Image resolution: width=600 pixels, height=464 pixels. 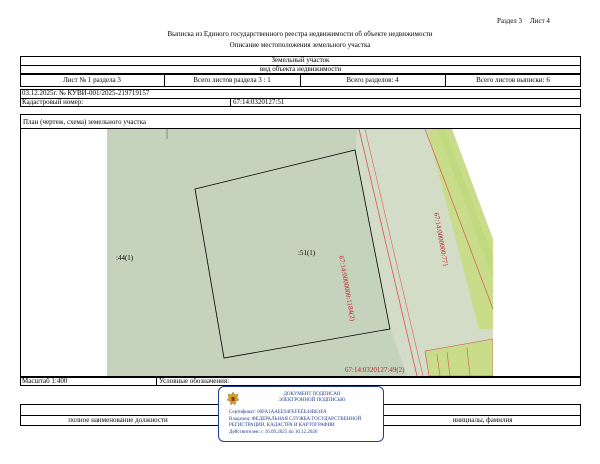 What do you see at coordinates (300, 69) in the screenshot?
I see `object-type-caption: вид объекта недвижимости` at bounding box center [300, 69].